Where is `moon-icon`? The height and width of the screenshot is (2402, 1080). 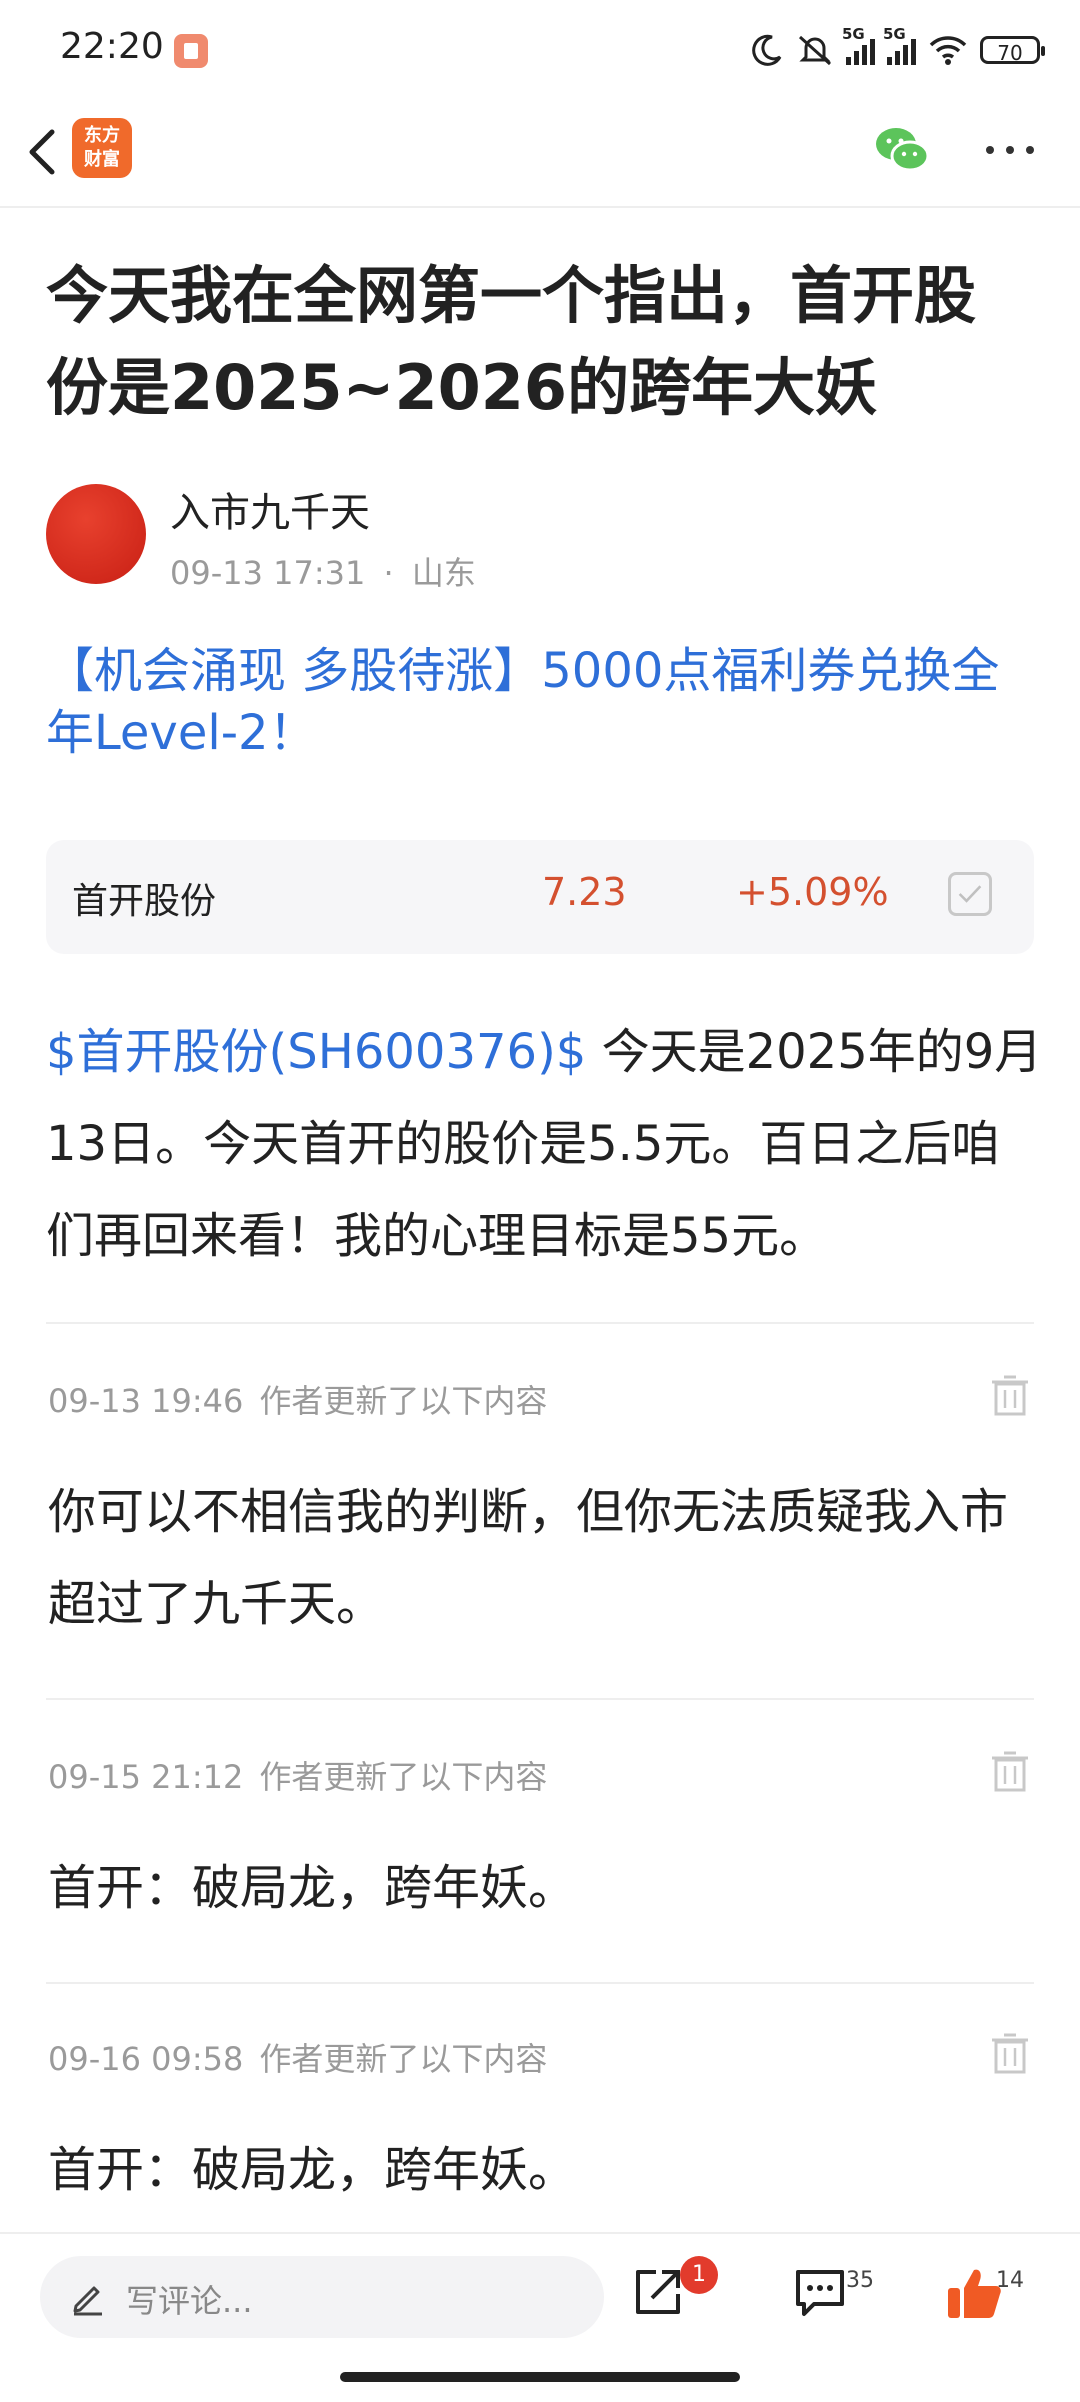
moon-icon is located at coordinates (767, 50).